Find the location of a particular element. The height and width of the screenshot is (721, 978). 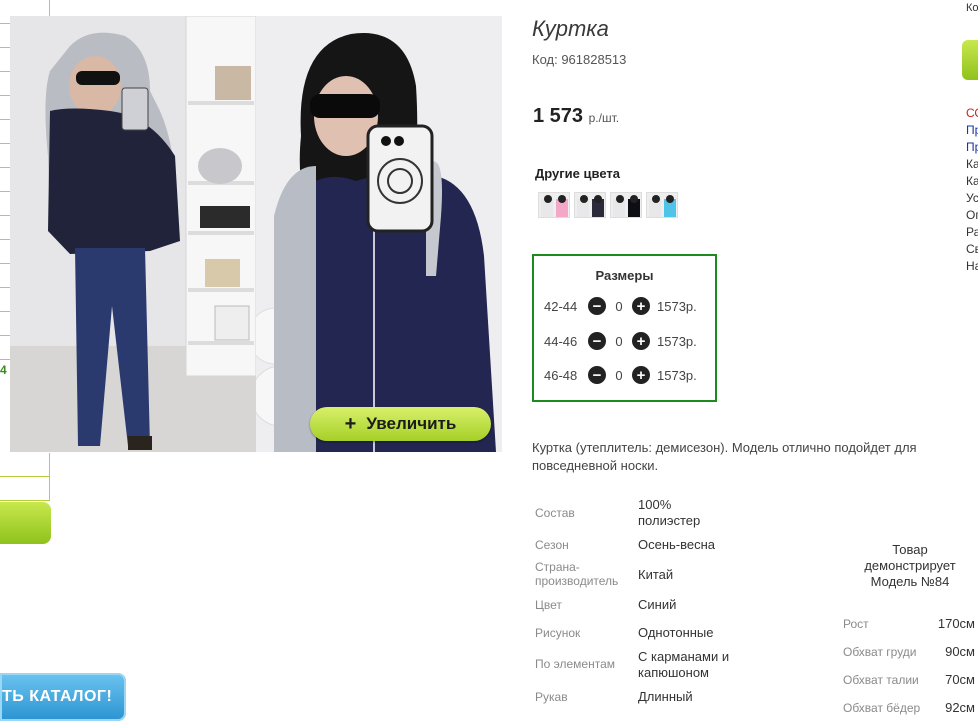

spec-label: Рукав is located at coordinates (551, 697).